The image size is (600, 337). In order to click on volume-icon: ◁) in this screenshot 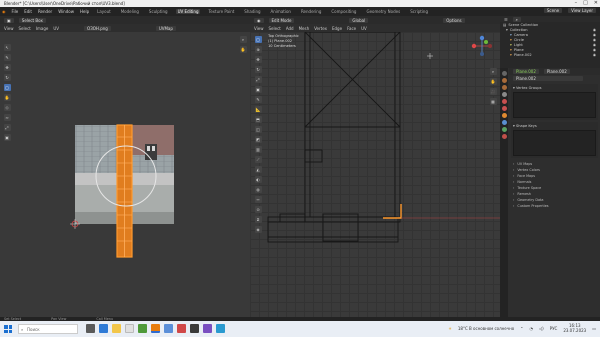, I will do `click(541, 328)`.